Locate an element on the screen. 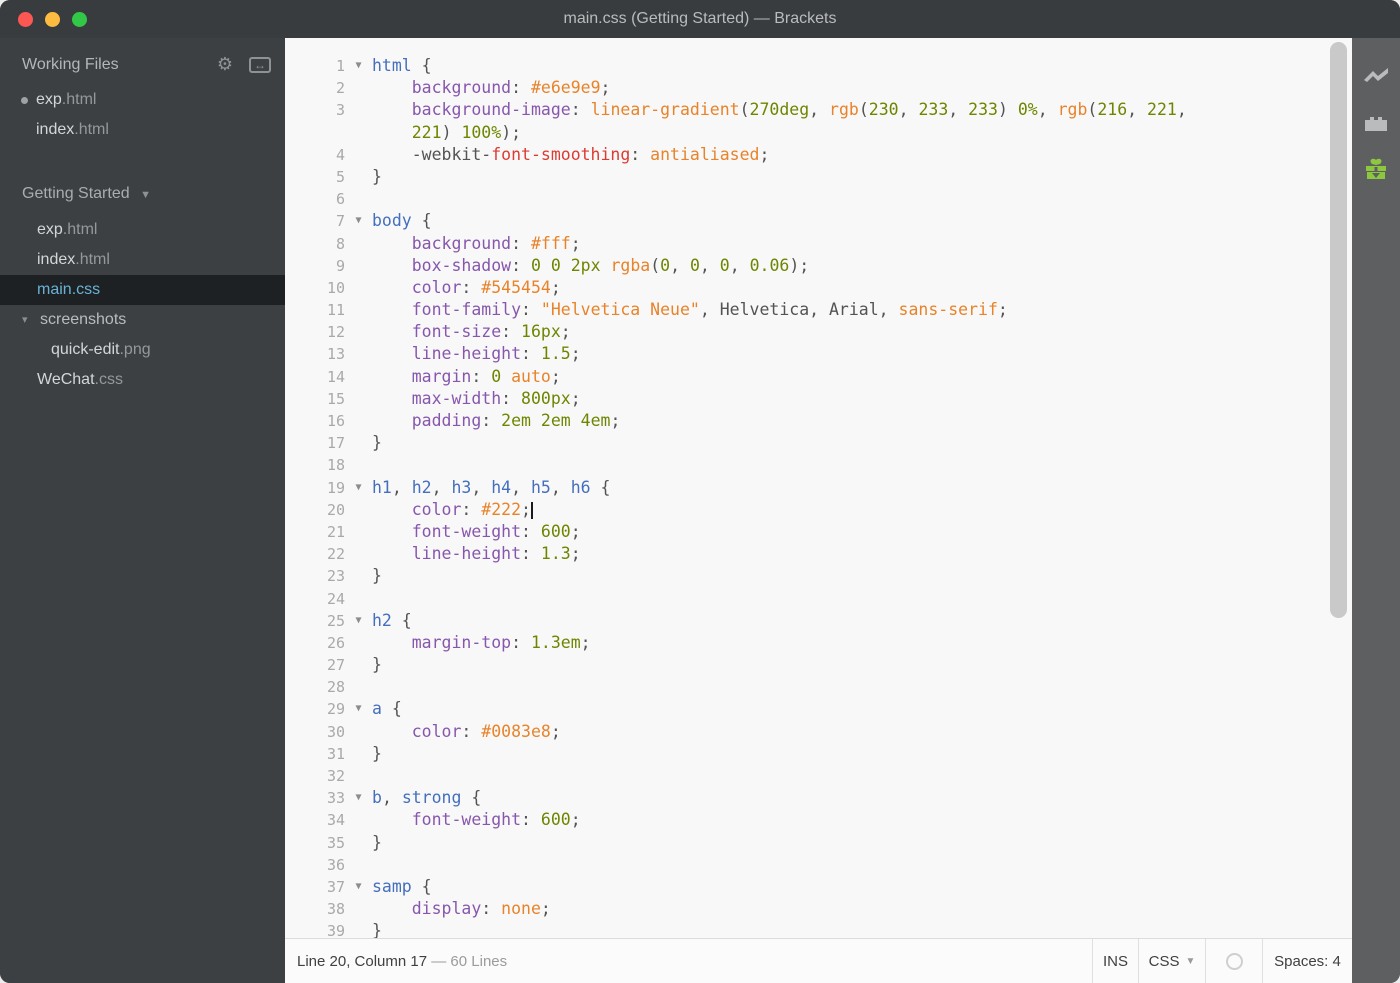 The image size is (1400, 983). code-line: 1 ▼ html { is located at coordinates (818, 66).